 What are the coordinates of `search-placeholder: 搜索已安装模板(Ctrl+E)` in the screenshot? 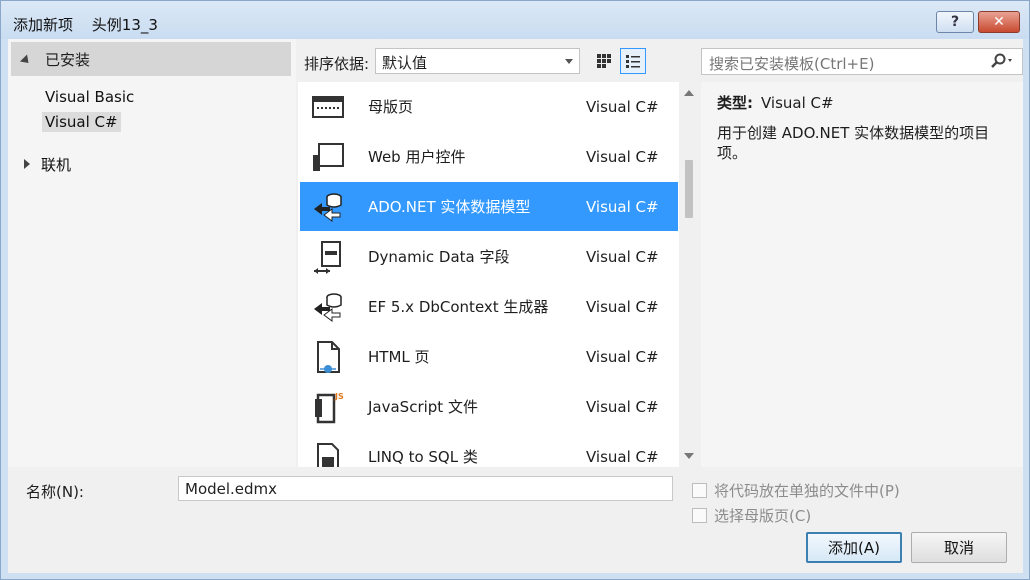 It's located at (792, 64).